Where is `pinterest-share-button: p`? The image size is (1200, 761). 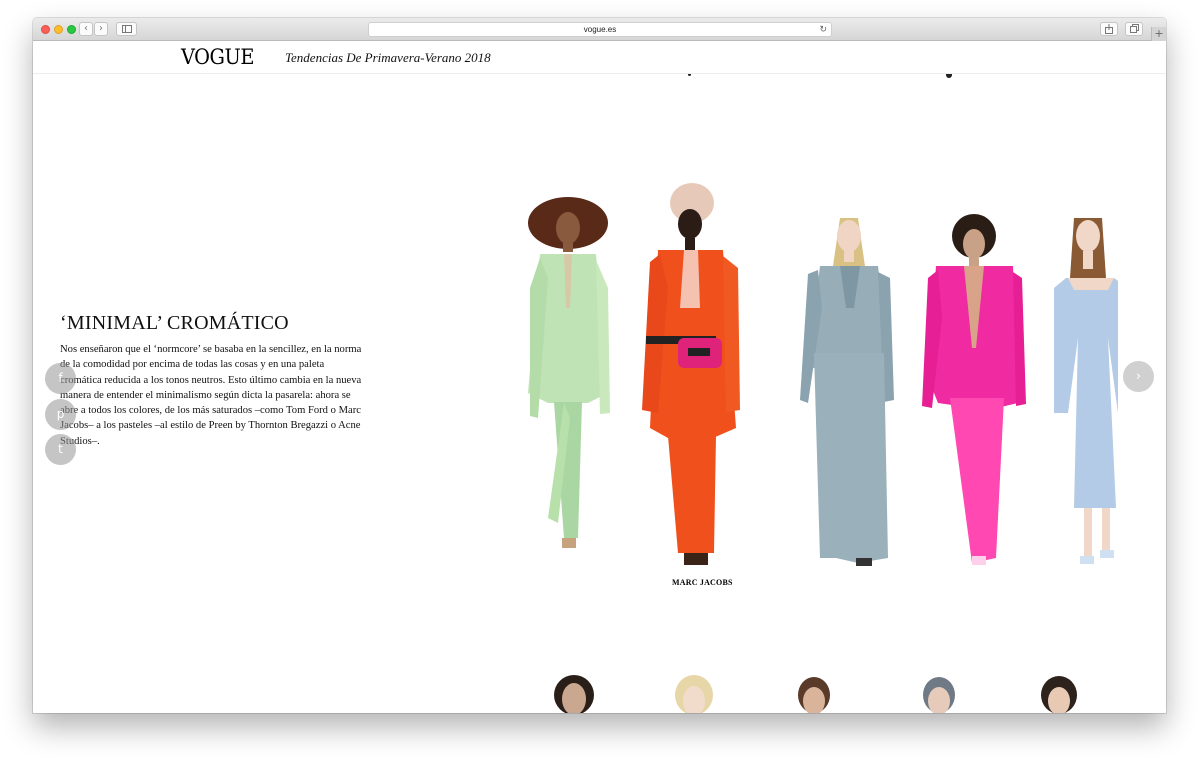 pinterest-share-button: p is located at coordinates (60, 414).